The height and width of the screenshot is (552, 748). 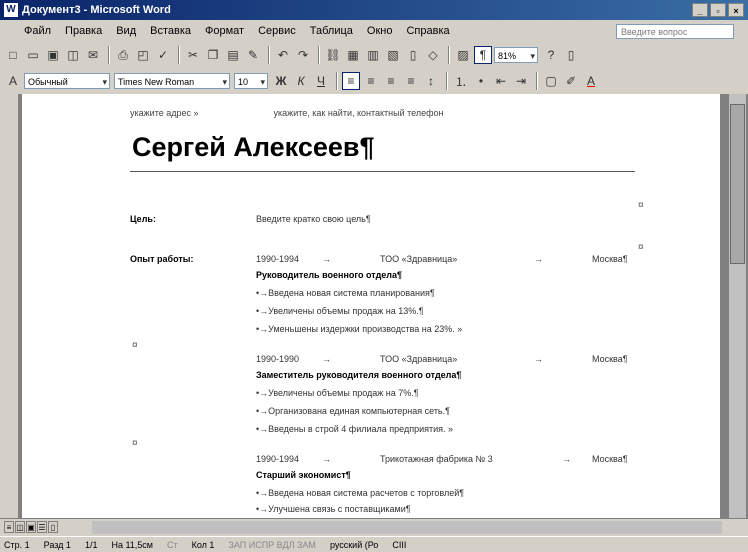 What do you see at coordinates (675, 31) in the screenshot?
I see `help-search-input: Введите вопрос` at bounding box center [675, 31].